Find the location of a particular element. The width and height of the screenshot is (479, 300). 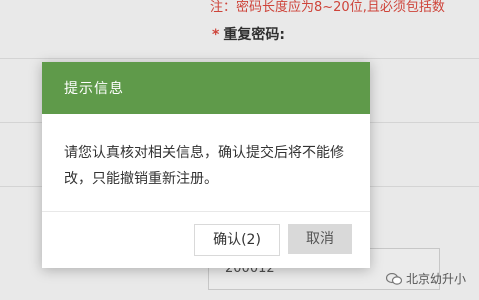

dialog-footer: 确认(2) 取消 is located at coordinates (206, 239).